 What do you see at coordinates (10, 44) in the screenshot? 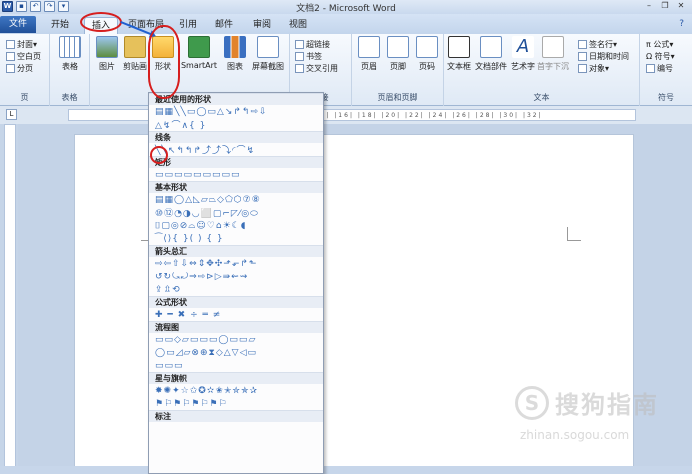
I see `cover-page-icon` at bounding box center [10, 44].